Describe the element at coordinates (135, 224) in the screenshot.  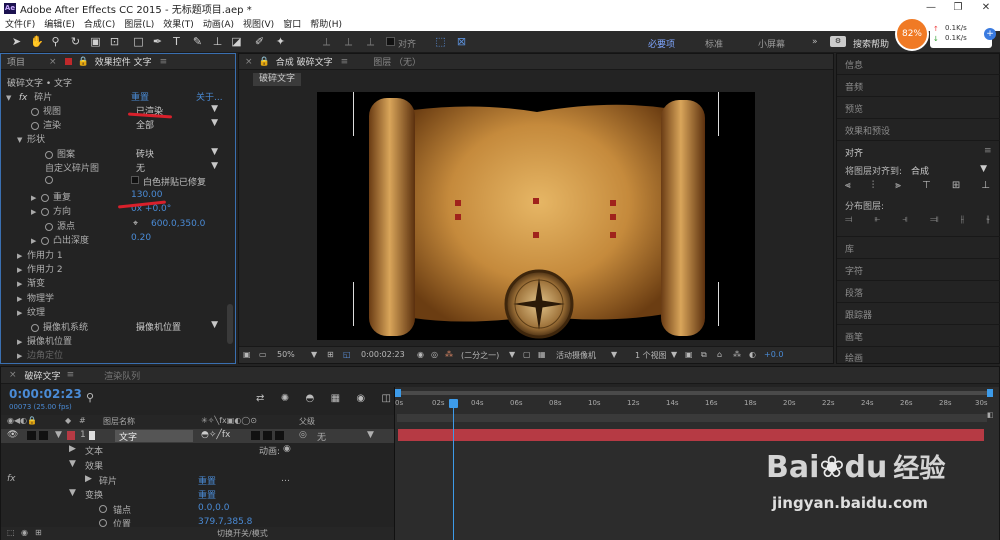
I see `crosshair-icon: ⌖` at that location.